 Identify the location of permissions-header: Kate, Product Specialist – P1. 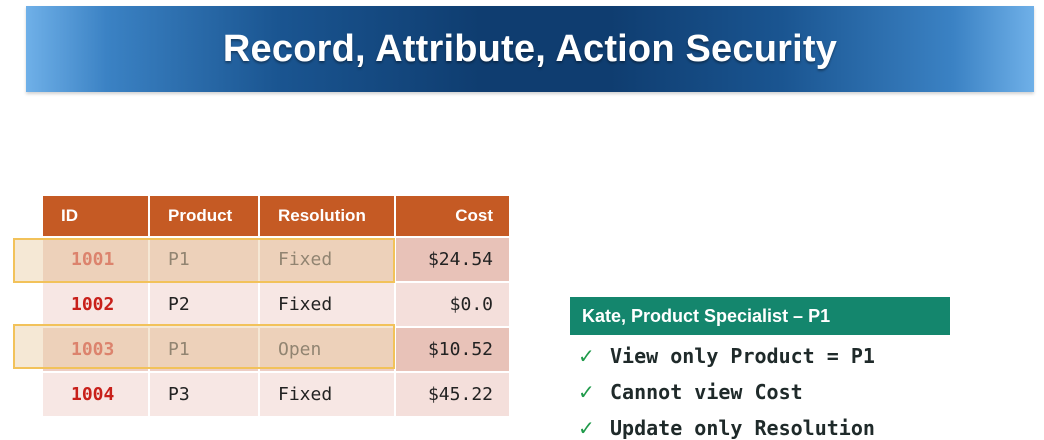
(760, 316).